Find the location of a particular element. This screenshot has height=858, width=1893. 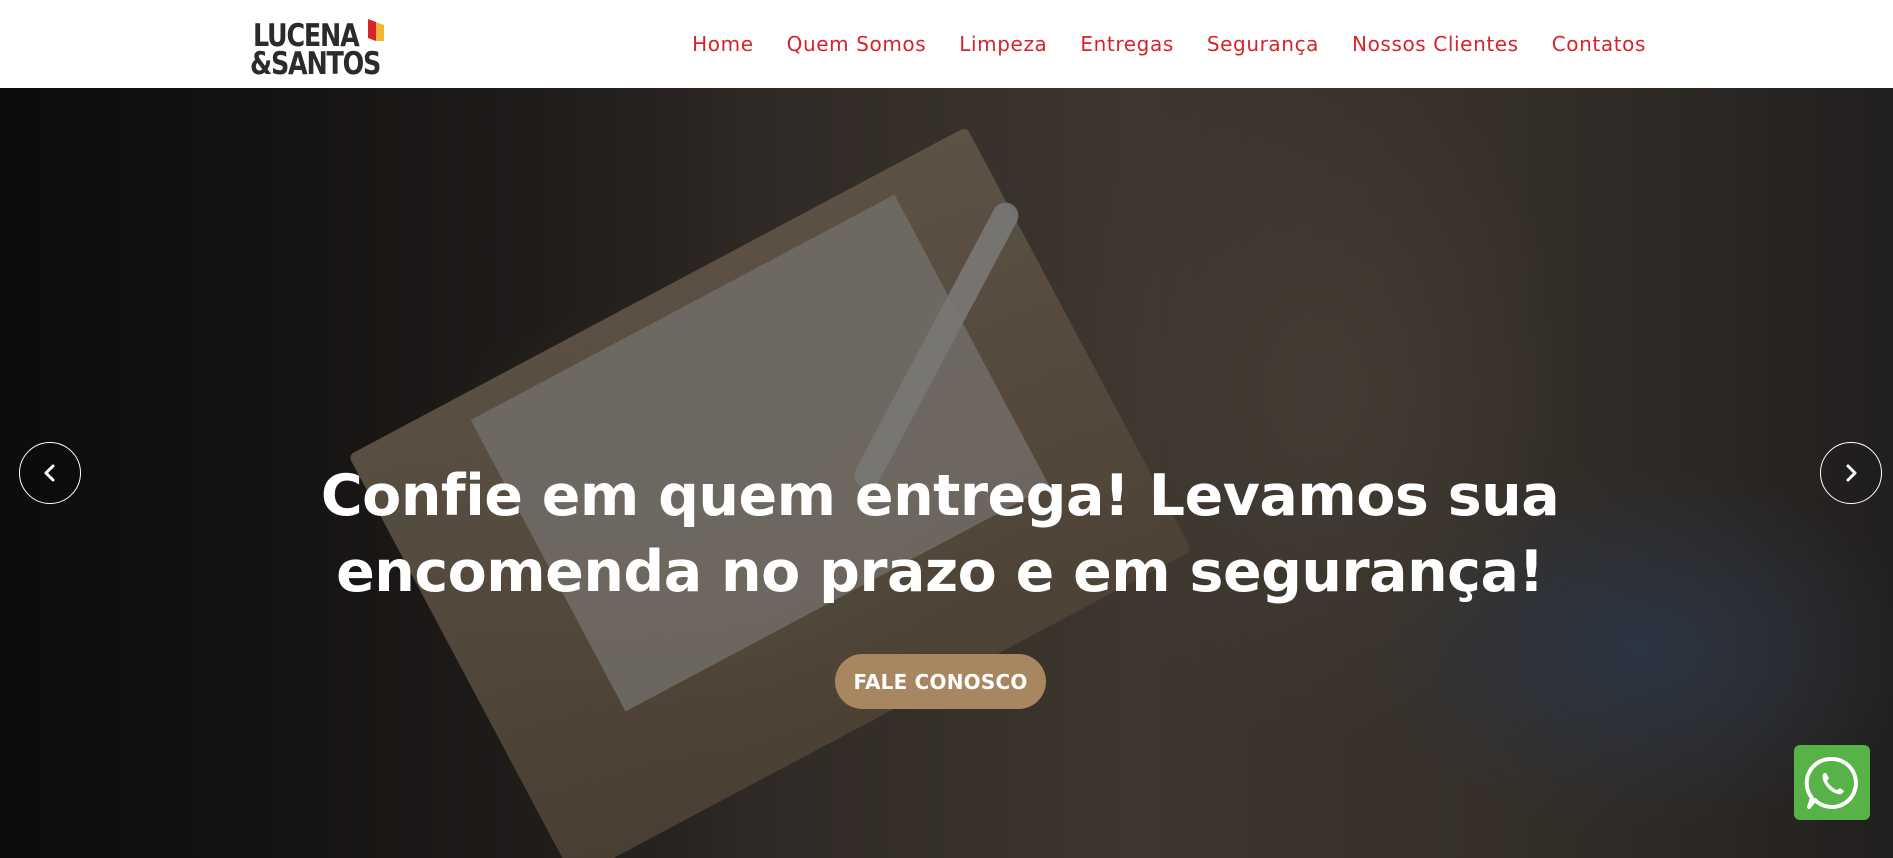

logo: LUCENA &SANTOS is located at coordinates (320, 49).